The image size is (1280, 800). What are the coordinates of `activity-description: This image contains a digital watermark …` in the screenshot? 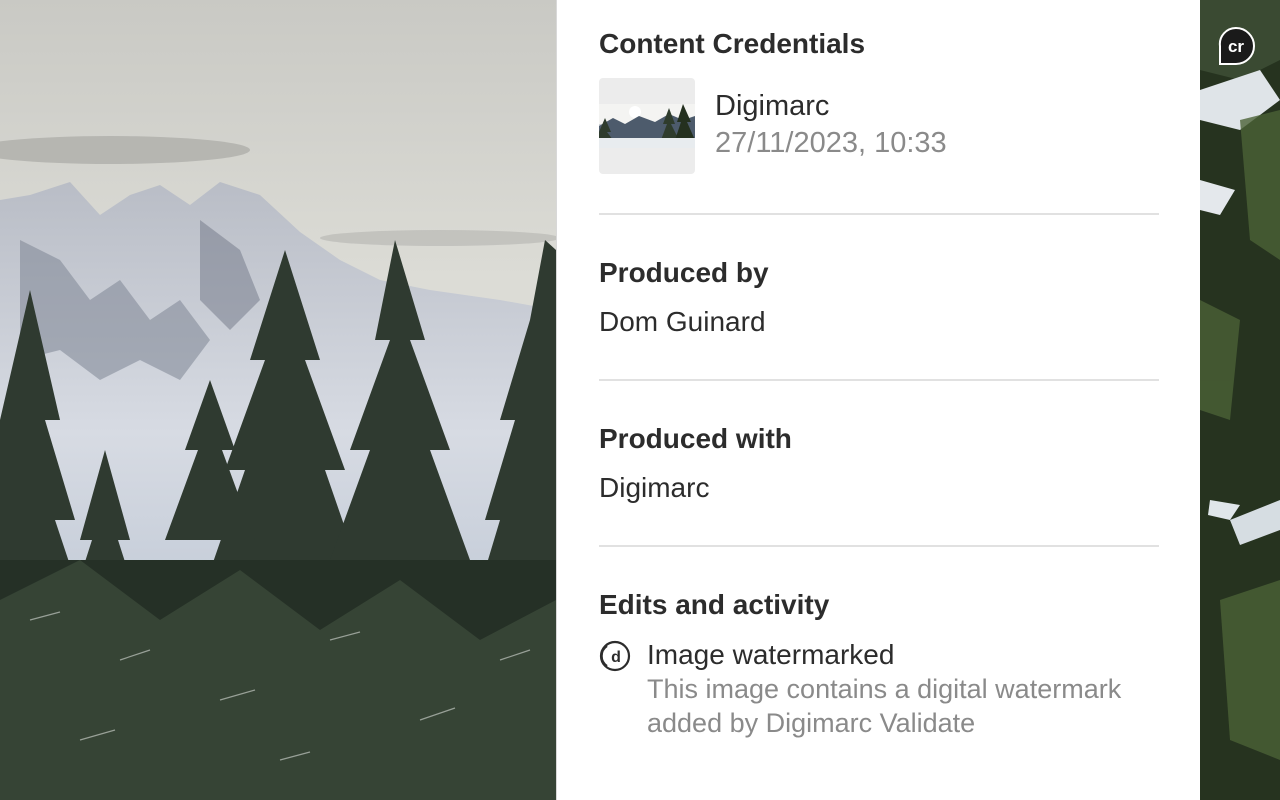 It's located at (884, 706).